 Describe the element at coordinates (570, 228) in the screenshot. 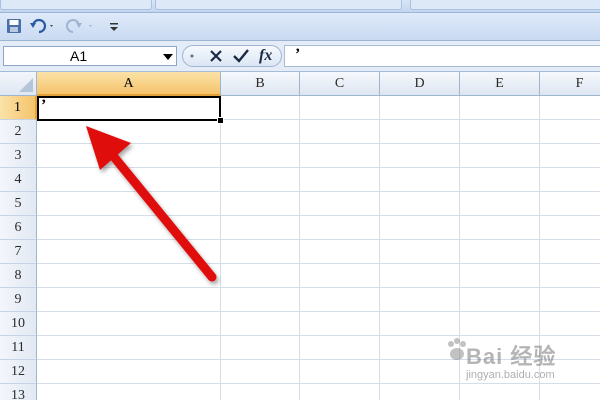

I see `cell-f6` at that location.